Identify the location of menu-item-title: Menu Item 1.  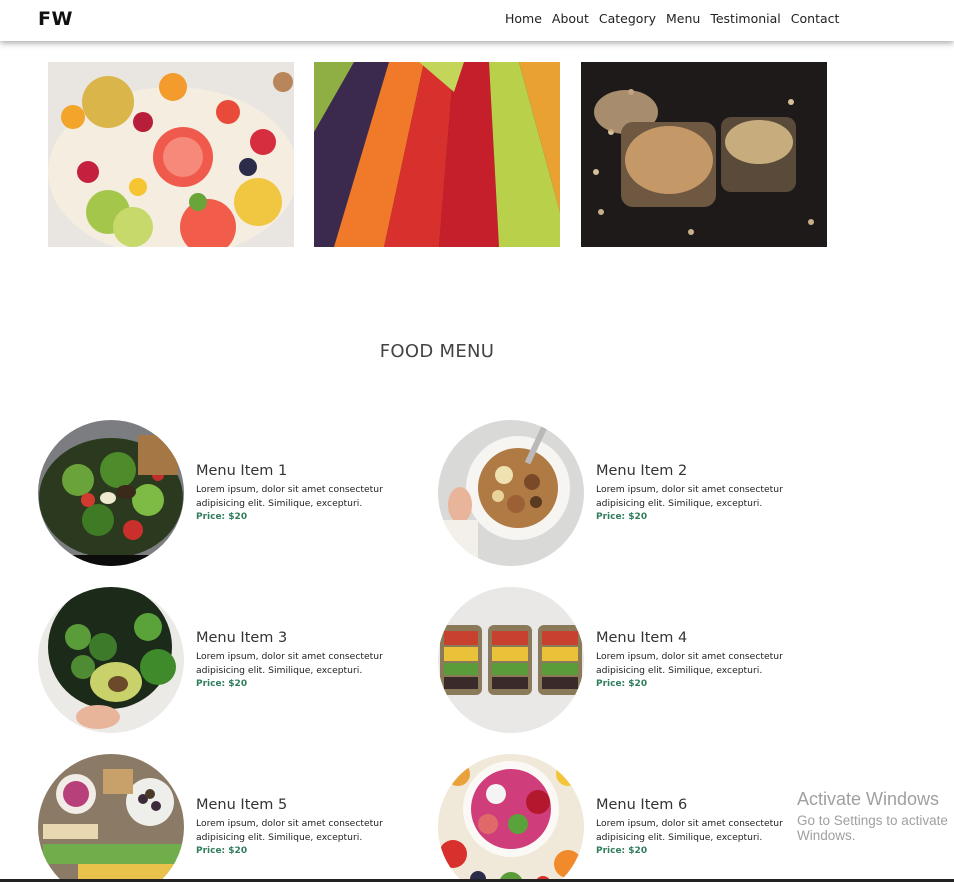
(242, 471).